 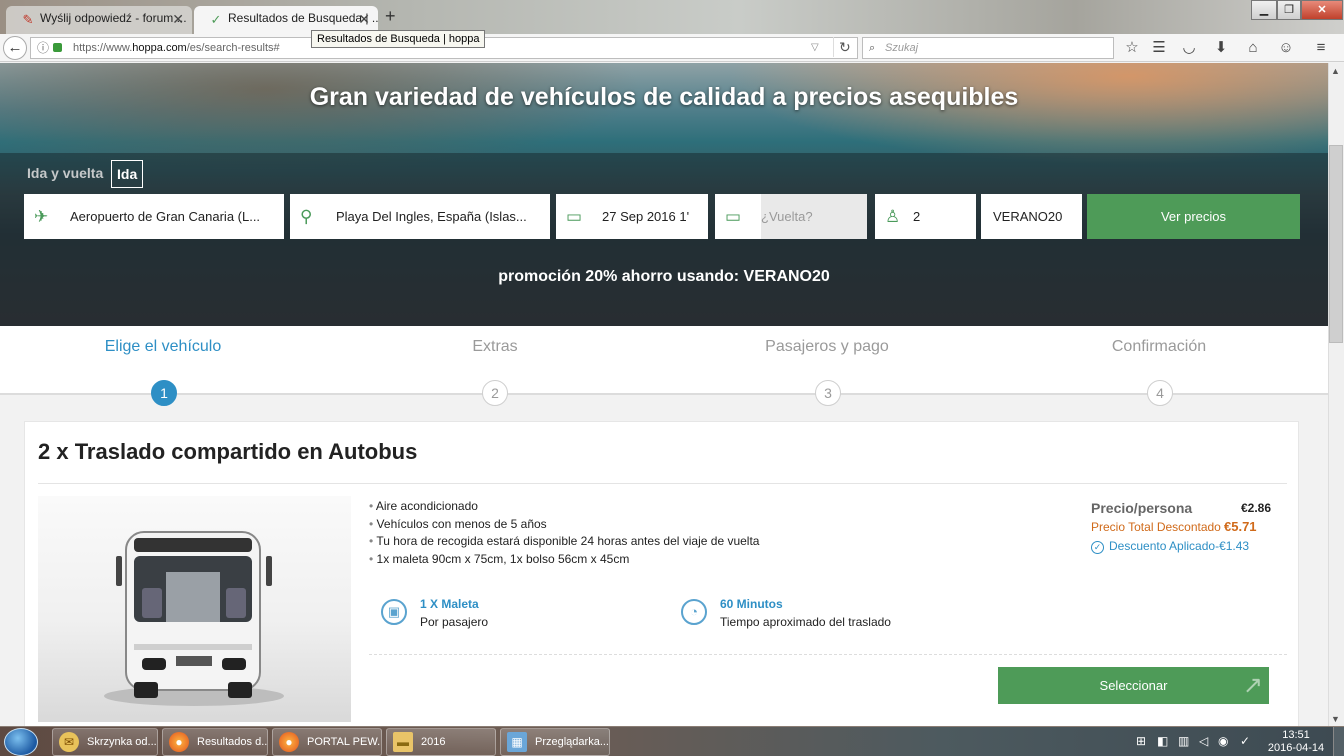 I want to click on step-2-circle: 2, so click(x=495, y=393).